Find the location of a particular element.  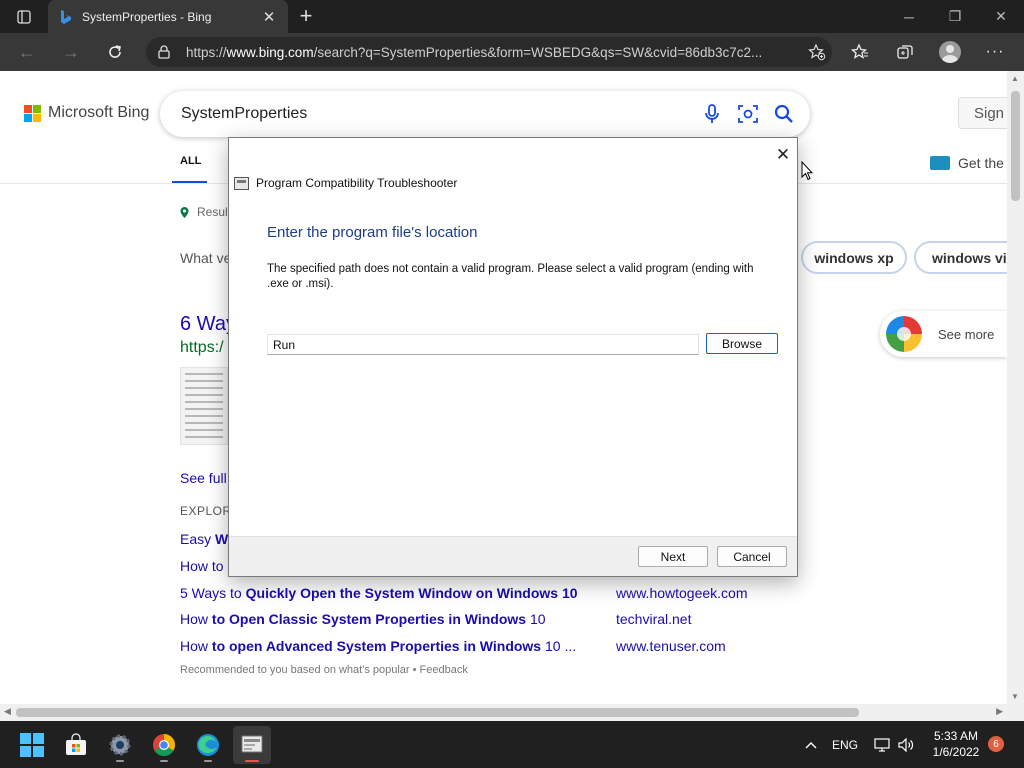

minimize-icon: ─ is located at coordinates (909, 16).